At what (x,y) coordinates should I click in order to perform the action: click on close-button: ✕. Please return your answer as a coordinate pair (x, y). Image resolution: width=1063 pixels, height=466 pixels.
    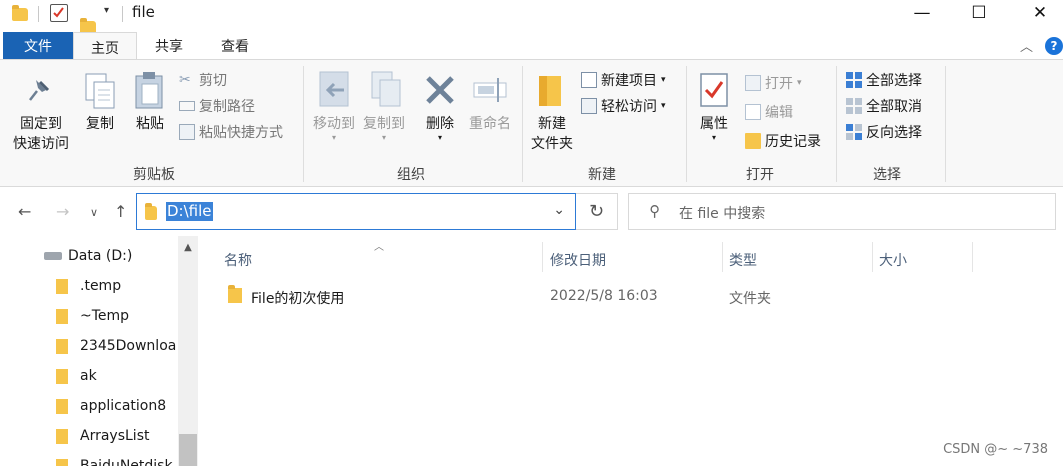
    Looking at the image, I should click on (1040, 13).